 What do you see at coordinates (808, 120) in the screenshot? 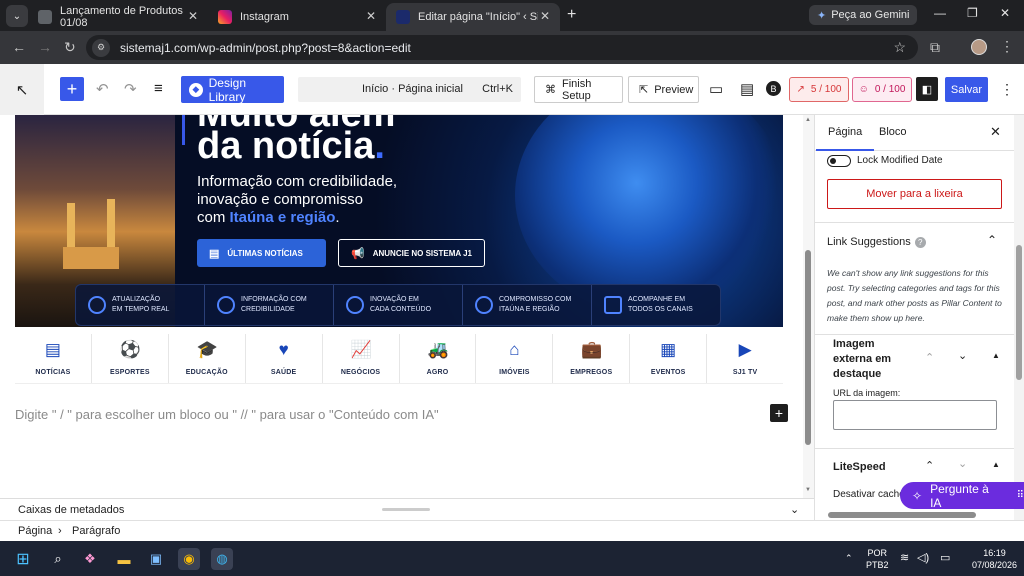
I see `scroll-up-icon: ▲` at bounding box center [808, 120].